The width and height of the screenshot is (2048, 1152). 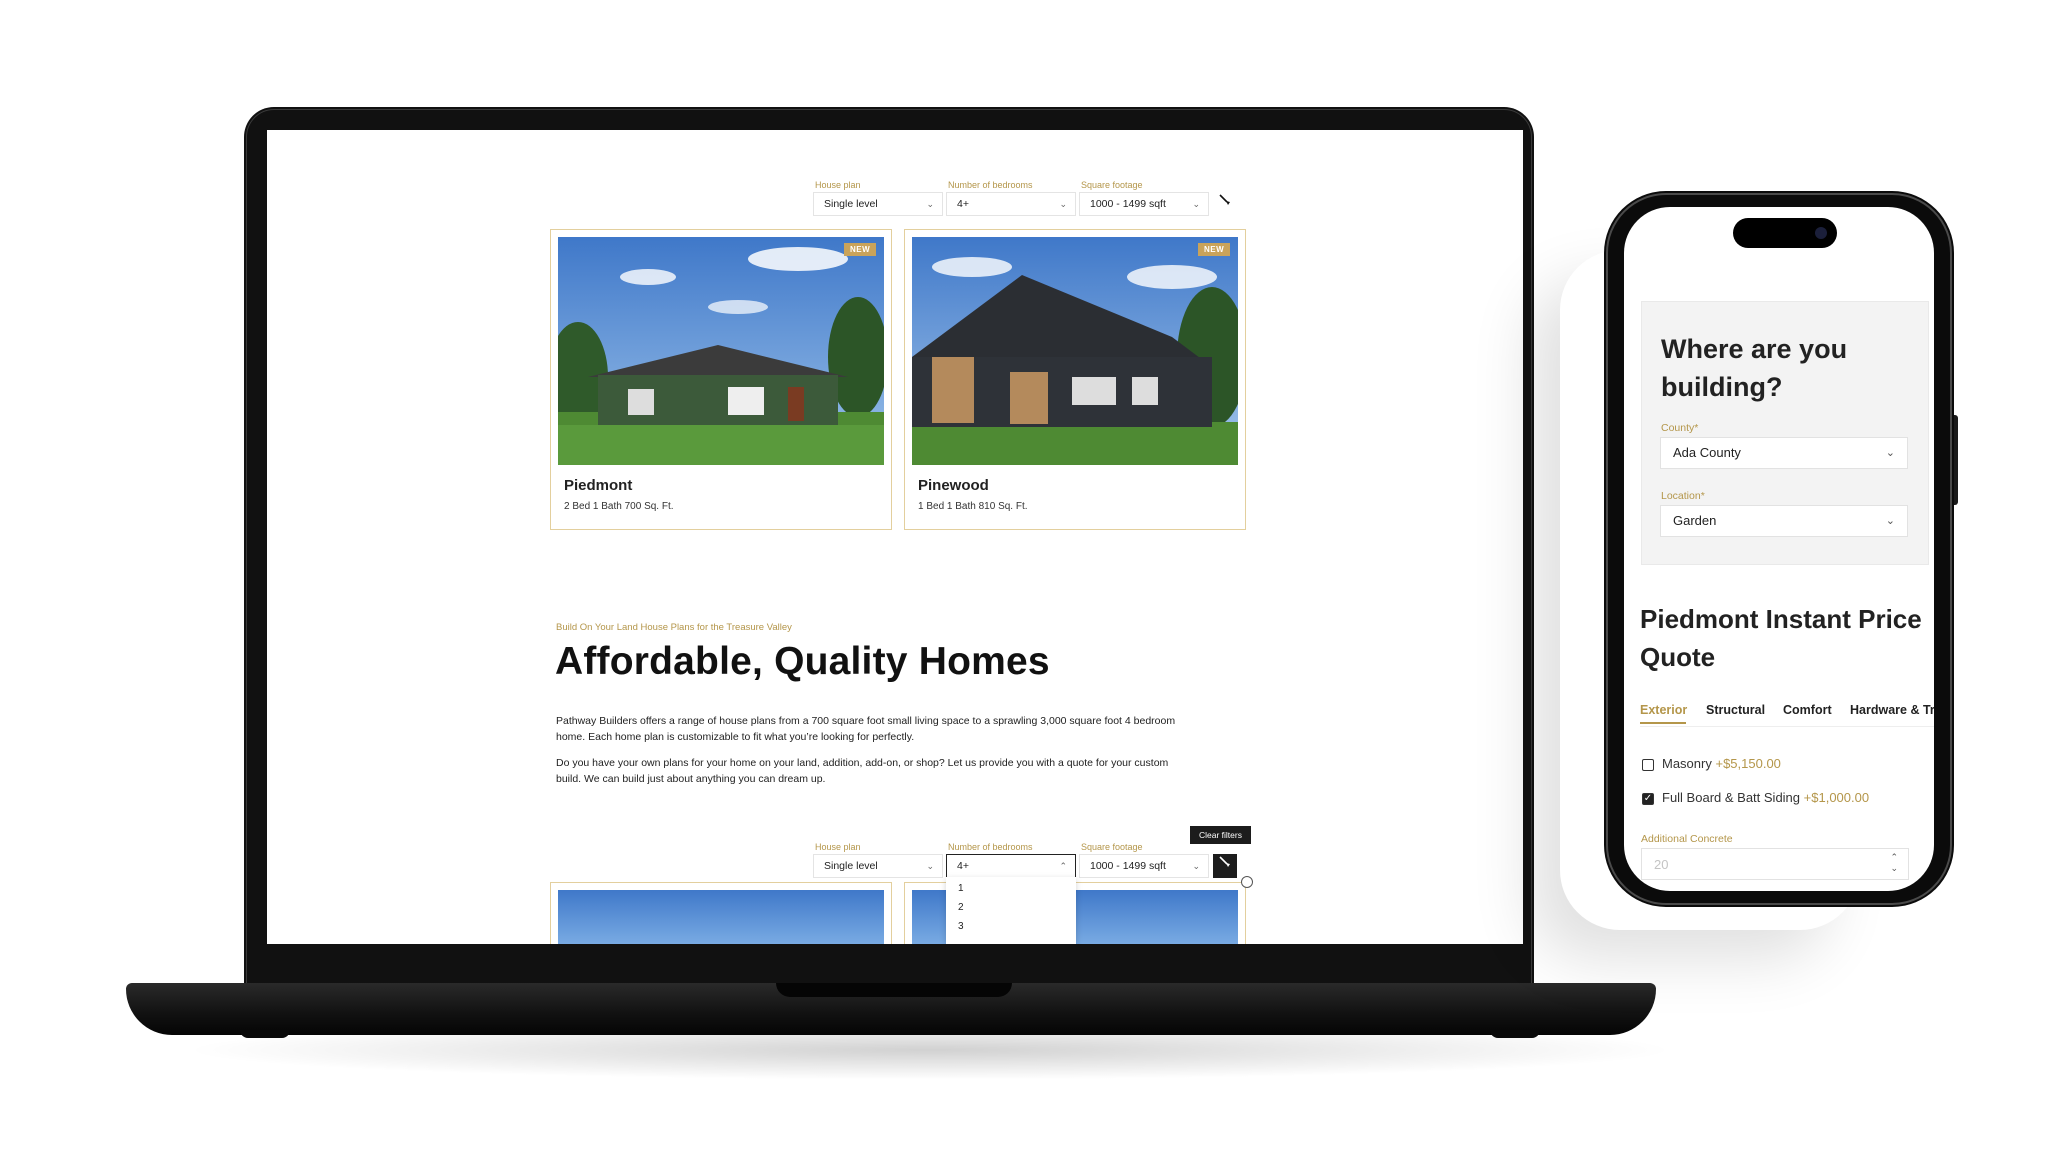 What do you see at coordinates (1648, 799) in the screenshot?
I see `siding-checkbox: ✓` at bounding box center [1648, 799].